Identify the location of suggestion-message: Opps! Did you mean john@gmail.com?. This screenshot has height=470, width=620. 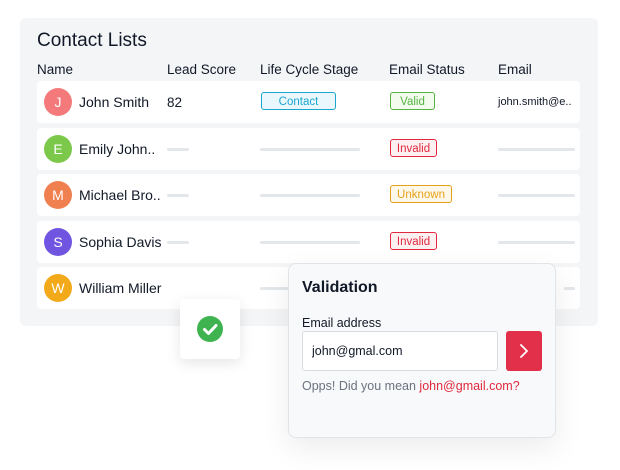
(411, 386).